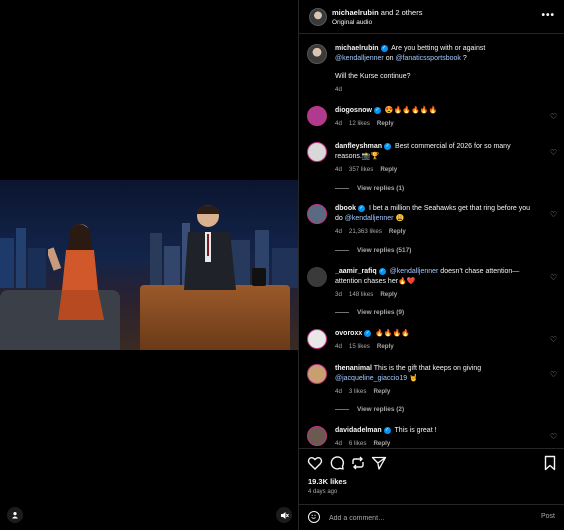 Image resolution: width=564 pixels, height=530 pixels. What do you see at coordinates (259, 277) in the screenshot?
I see `mug` at bounding box center [259, 277].